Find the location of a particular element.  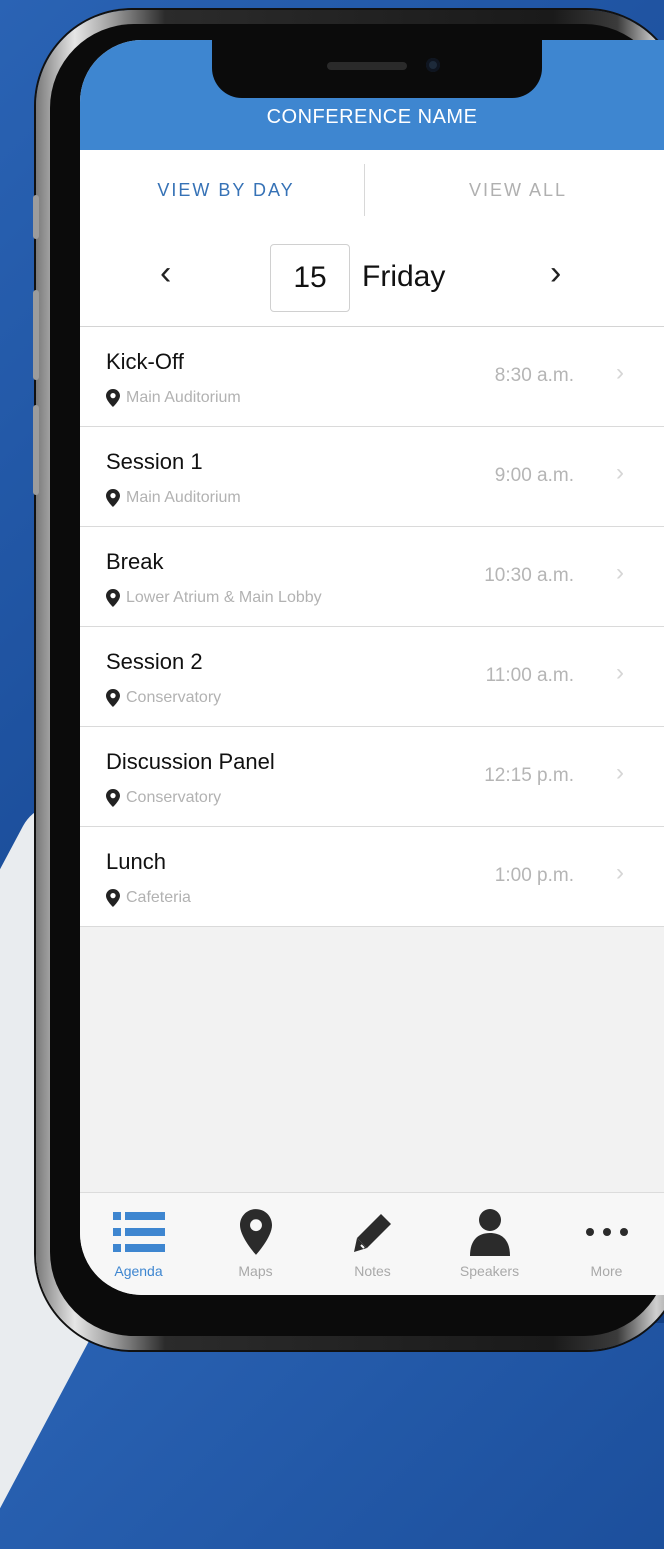

view-all-tab: VIEW ALL is located at coordinates (518, 190).